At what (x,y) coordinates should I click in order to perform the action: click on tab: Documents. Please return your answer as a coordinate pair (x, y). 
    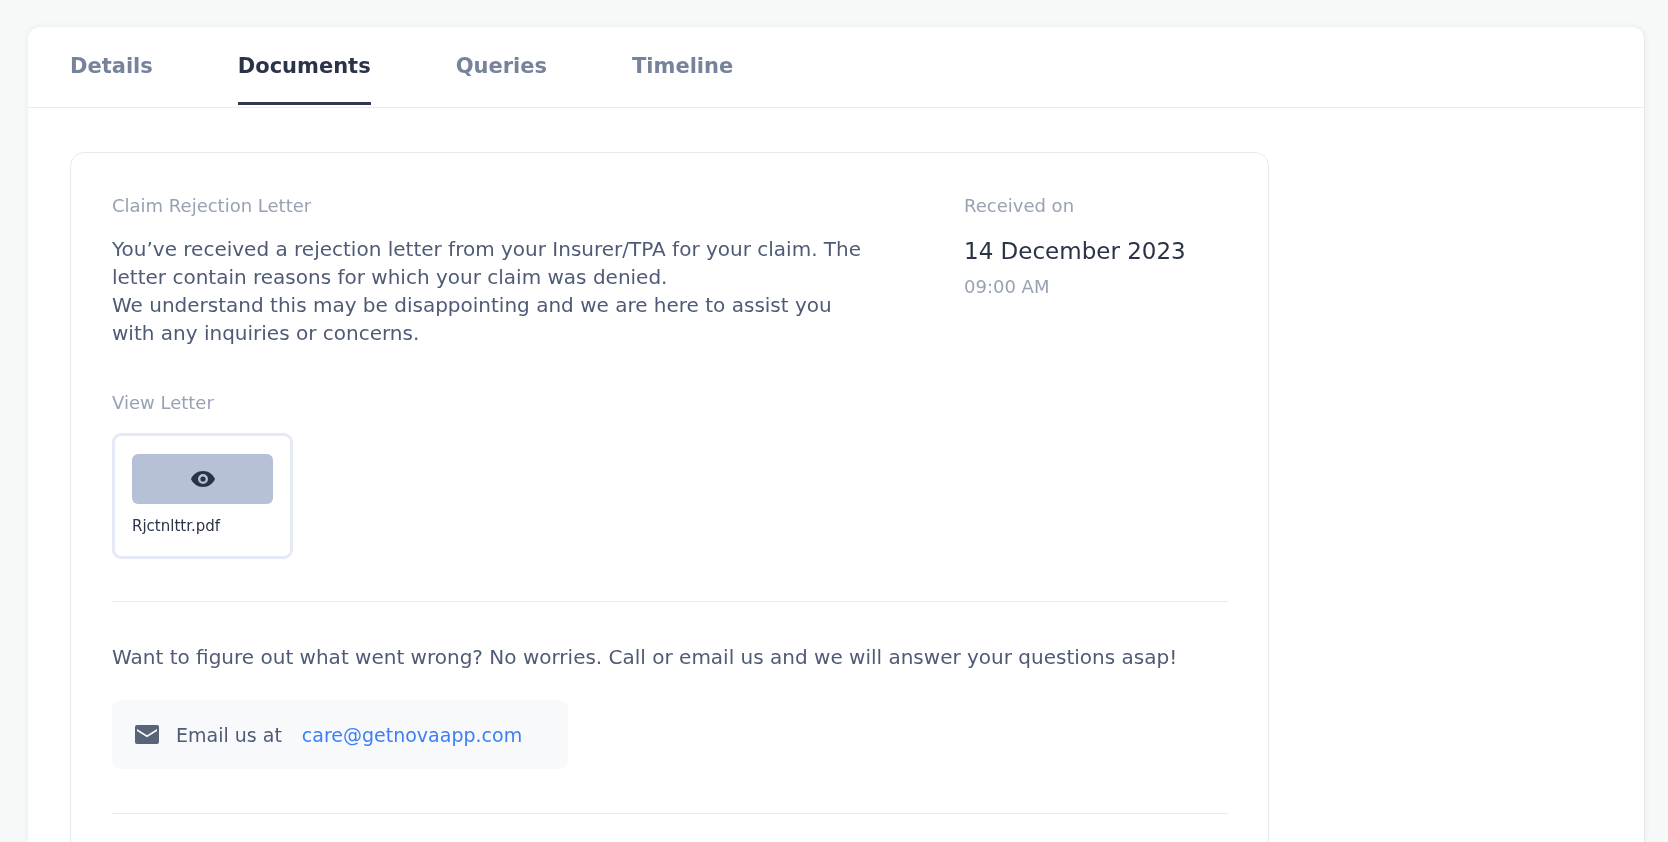
    Looking at the image, I should click on (304, 66).